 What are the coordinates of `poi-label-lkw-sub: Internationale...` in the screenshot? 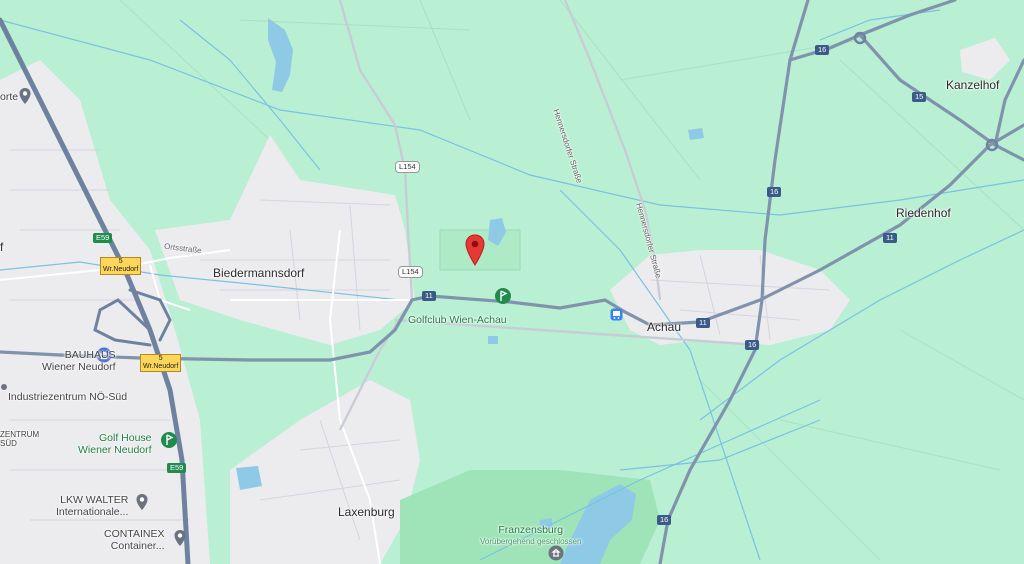 It's located at (92, 512).